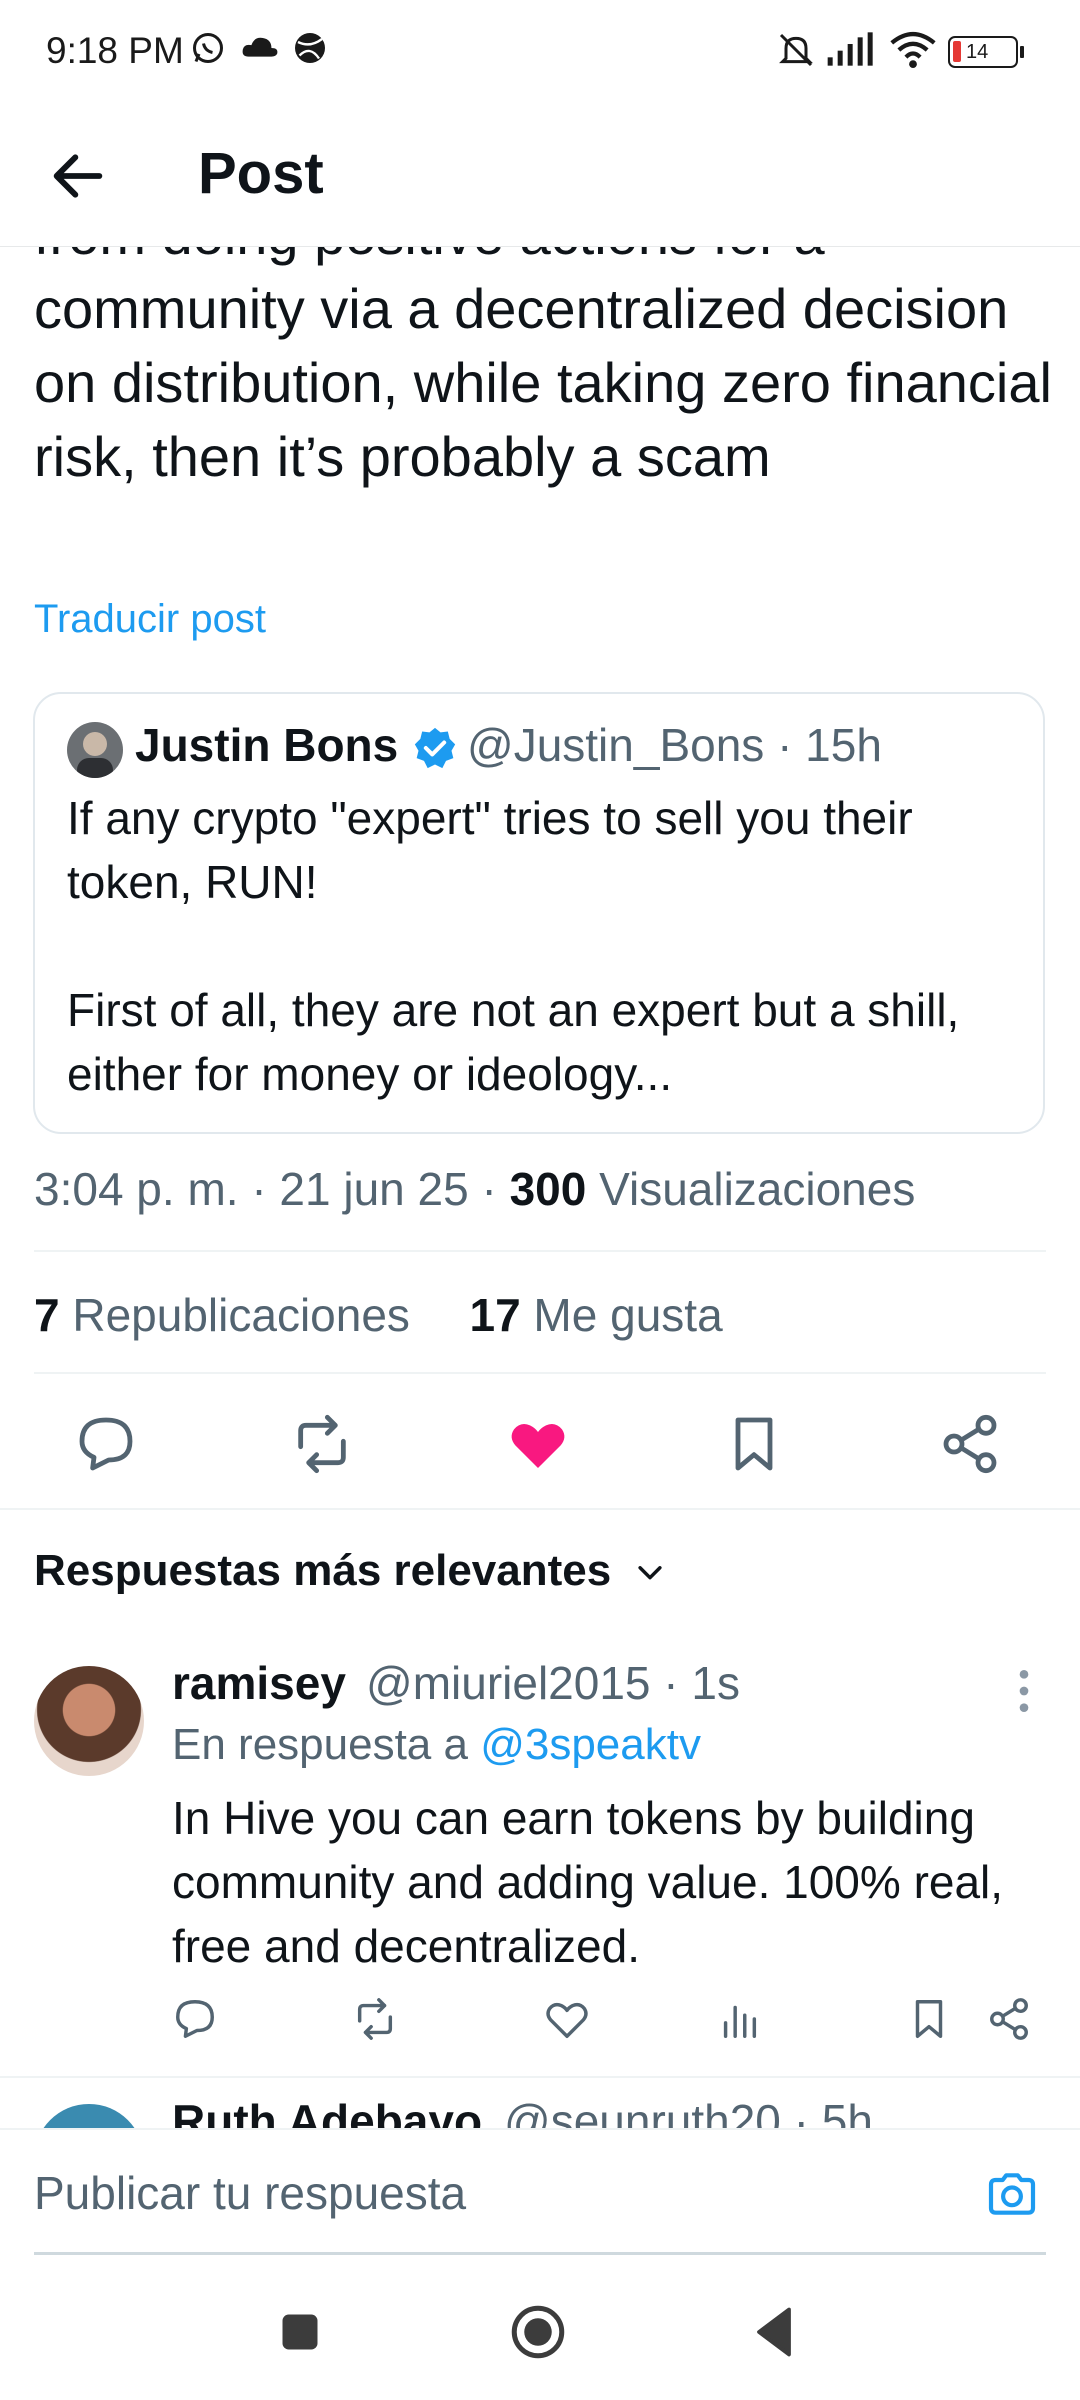 The image size is (1080, 2400). Describe the element at coordinates (115, 50) in the screenshot. I see `status-time: 9:18 PM` at that location.